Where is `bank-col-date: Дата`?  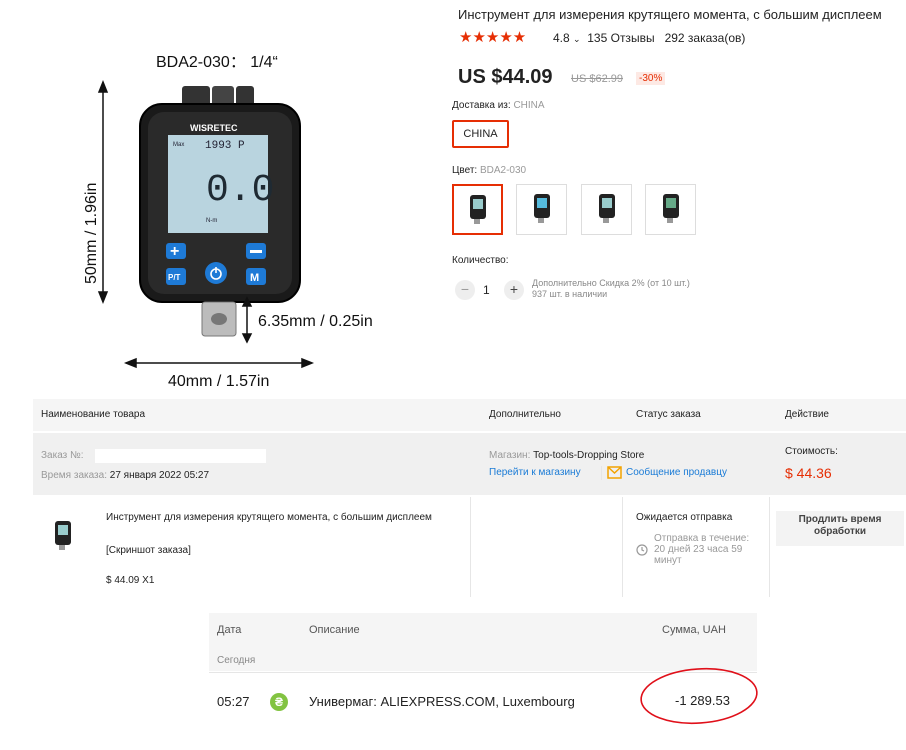 bank-col-date: Дата is located at coordinates (229, 630).